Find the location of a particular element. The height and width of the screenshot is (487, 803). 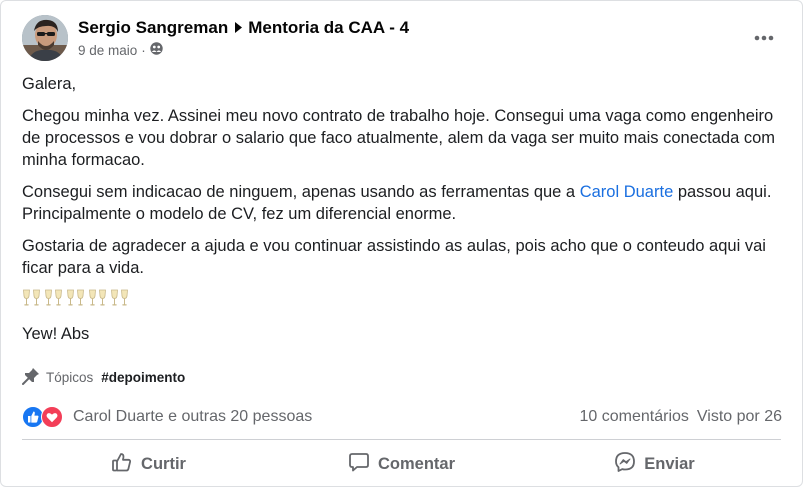

more-horizontal-icon is located at coordinates (764, 37).